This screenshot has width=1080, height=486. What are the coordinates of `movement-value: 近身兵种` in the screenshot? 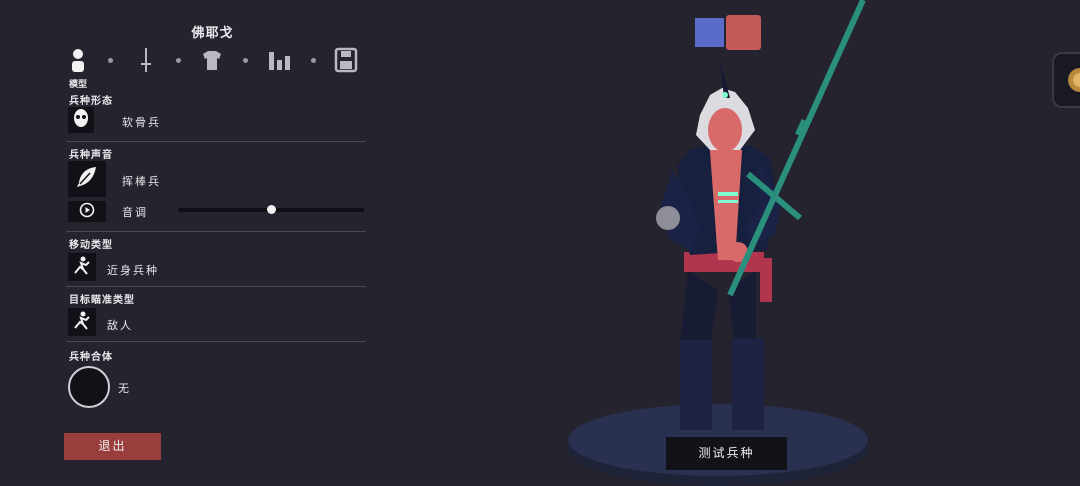 It's located at (133, 270).